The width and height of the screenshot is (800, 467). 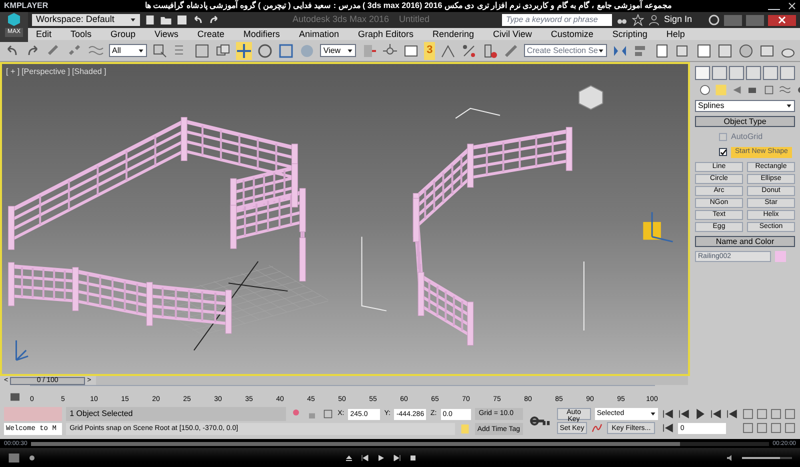 What do you see at coordinates (591, 97) in the screenshot?
I see `view-cube-icon` at bounding box center [591, 97].